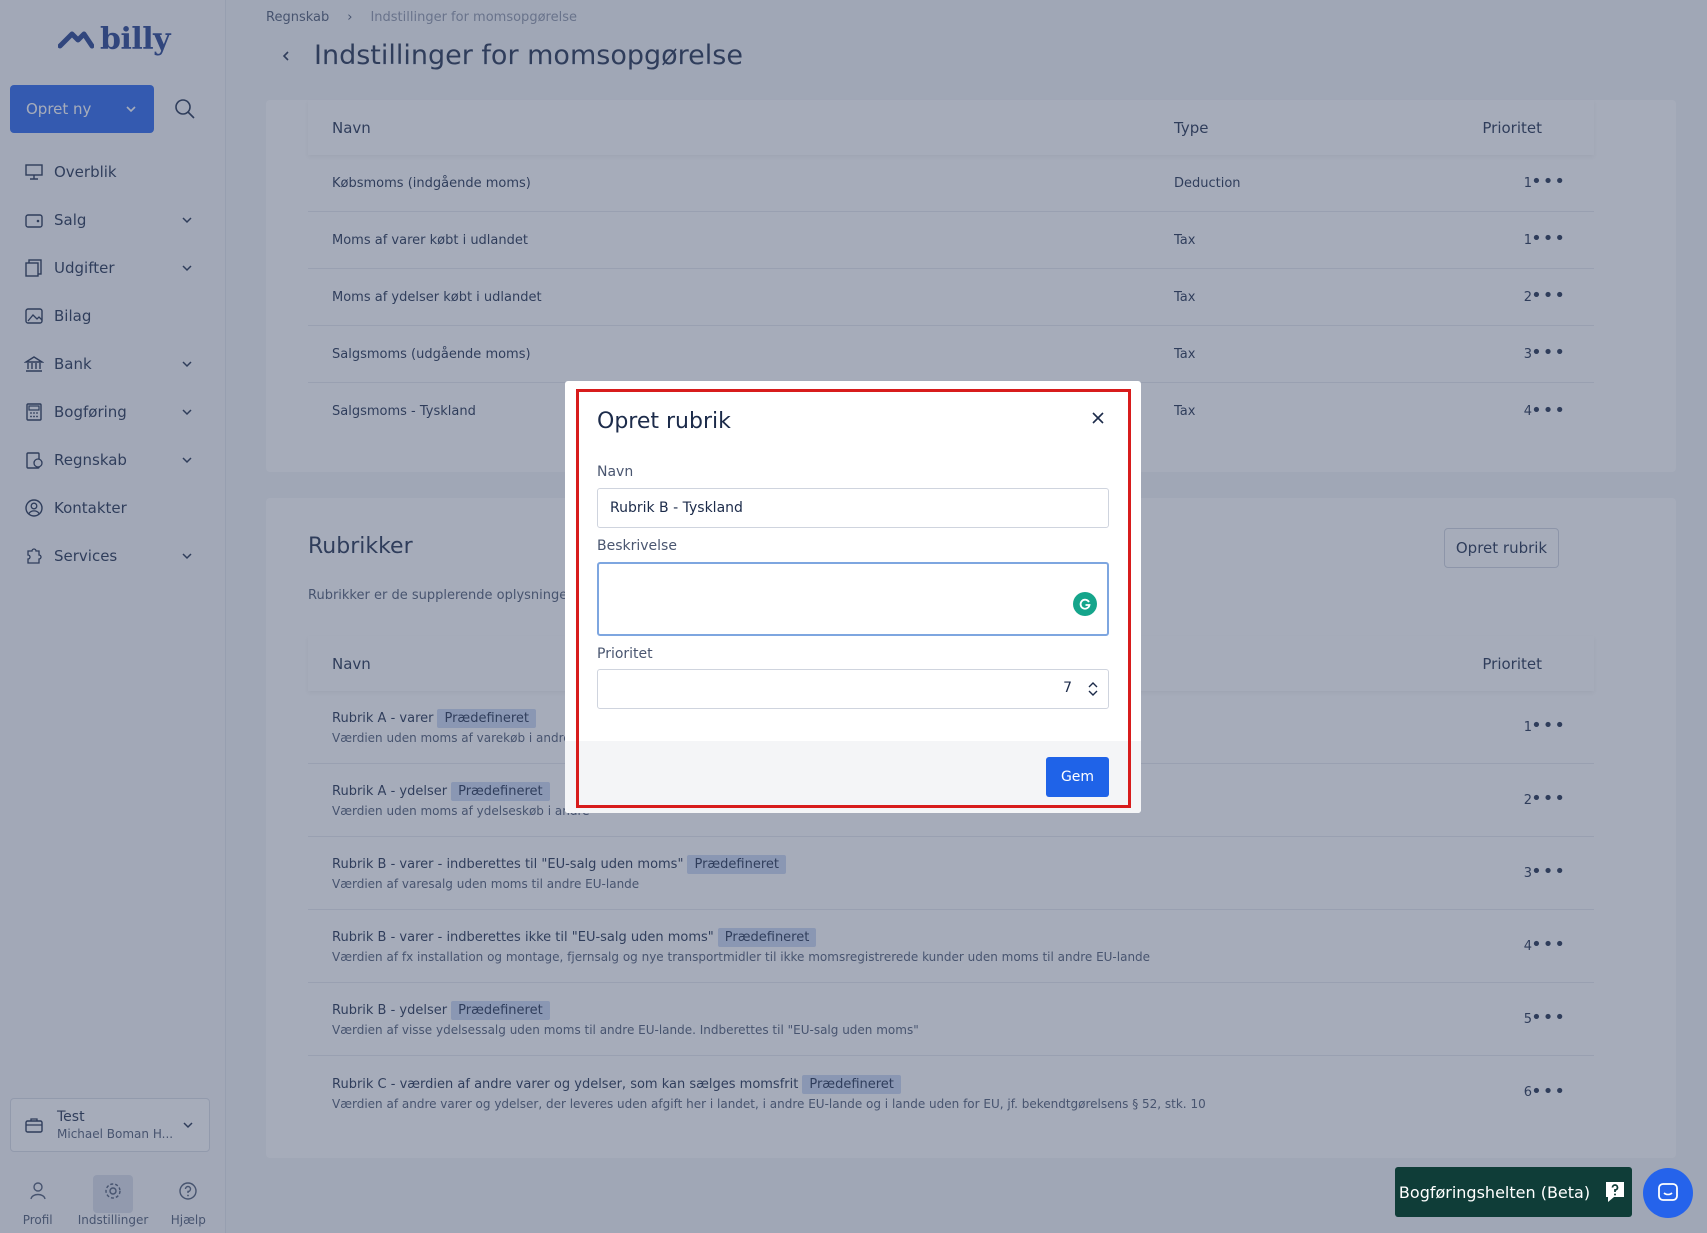 The height and width of the screenshot is (1233, 1707). What do you see at coordinates (1494, 1192) in the screenshot?
I see `help-widget-label: Bogføringshelten (Beta)` at bounding box center [1494, 1192].